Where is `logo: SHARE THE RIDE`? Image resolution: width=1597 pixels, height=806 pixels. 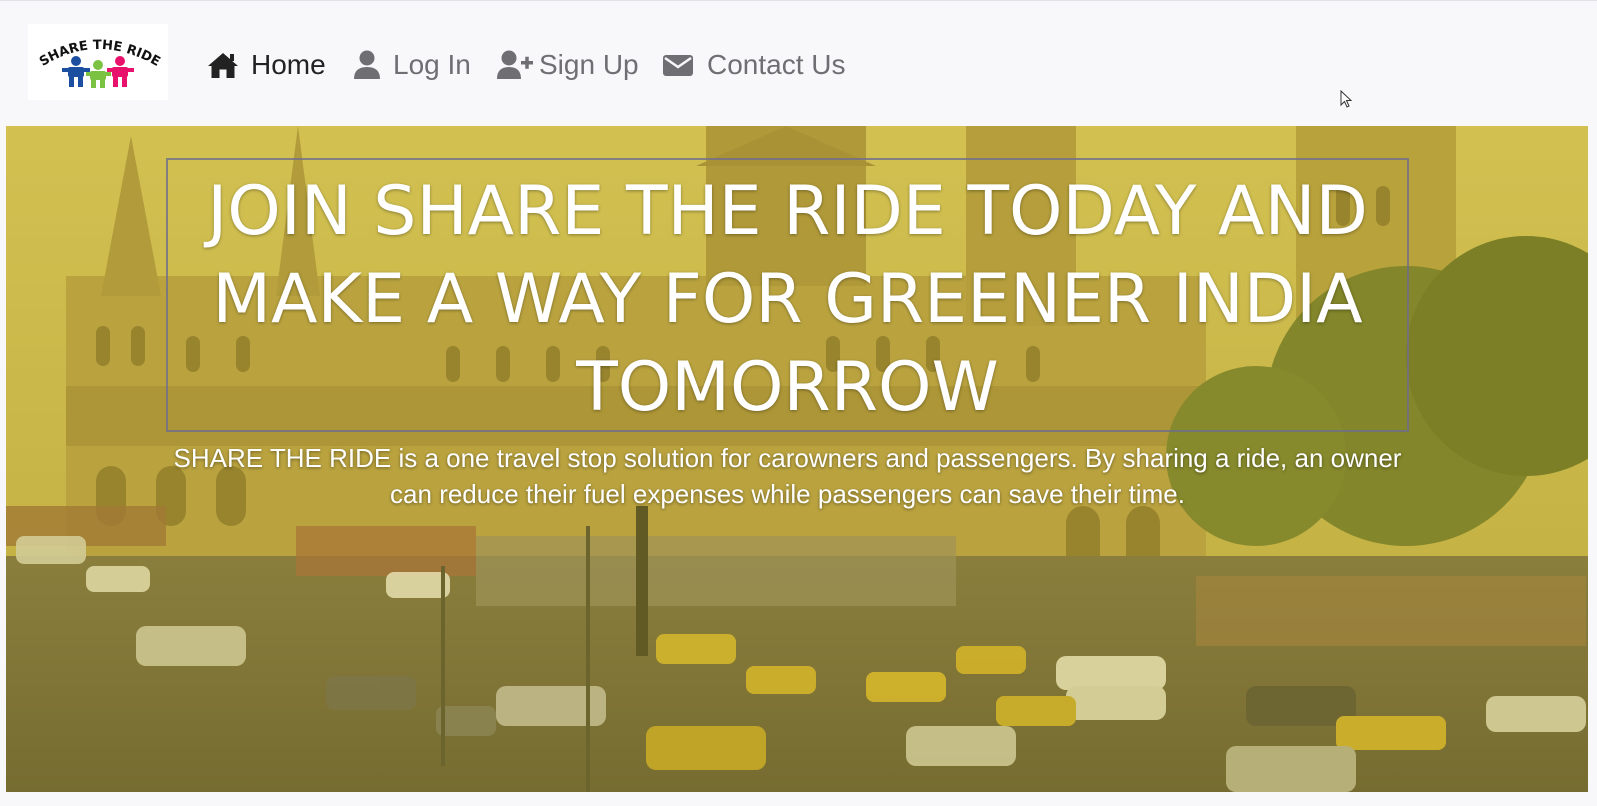
logo: SHARE THE RIDE is located at coordinates (98, 62).